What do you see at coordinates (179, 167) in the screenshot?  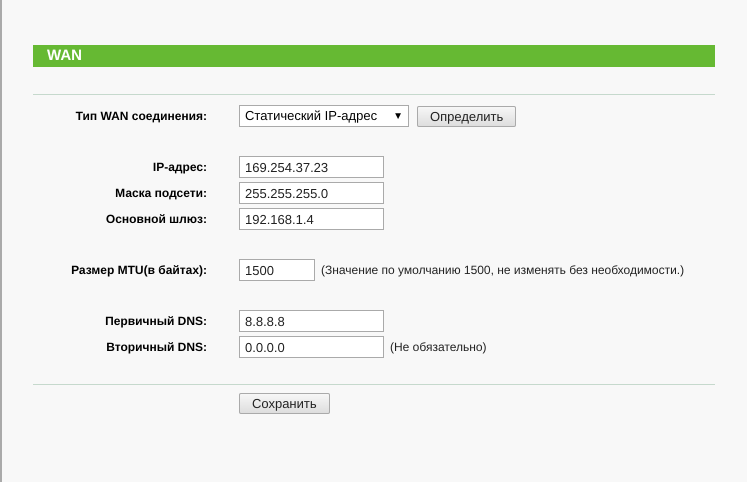 I see `field-label: IP-адрес:` at bounding box center [179, 167].